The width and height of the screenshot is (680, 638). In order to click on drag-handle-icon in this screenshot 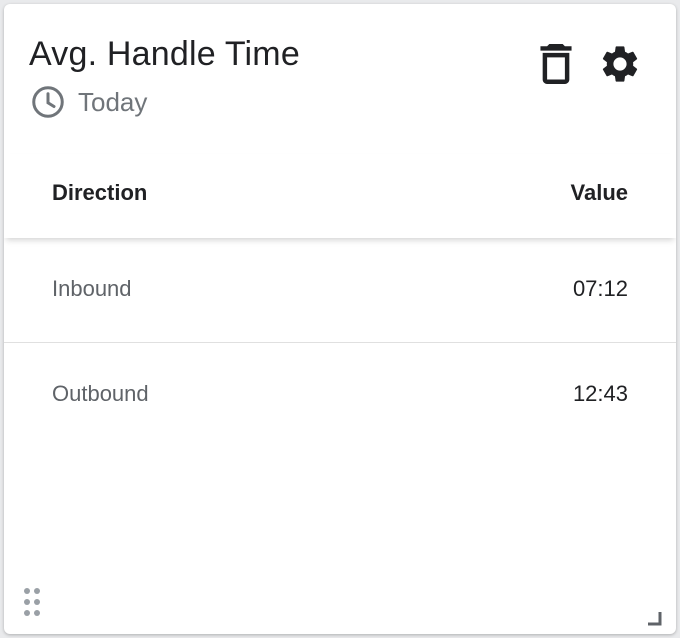, I will do `click(32, 602)`.